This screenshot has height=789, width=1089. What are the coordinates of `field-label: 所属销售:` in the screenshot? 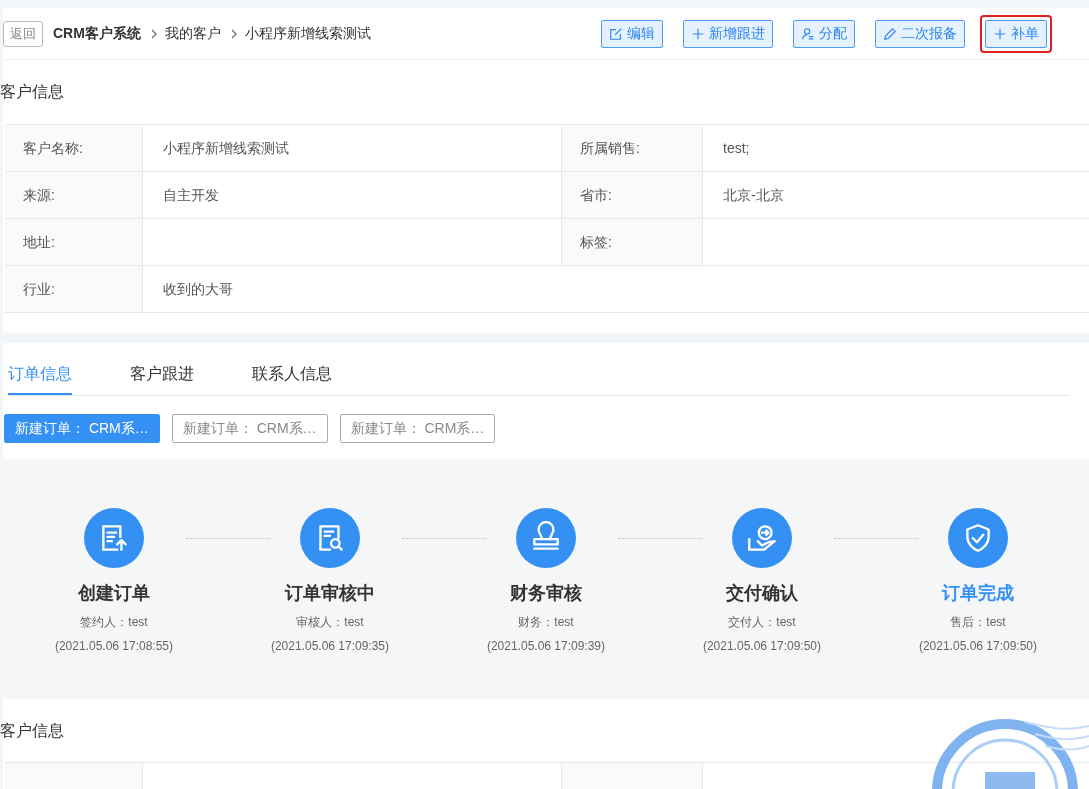 It's located at (632, 148).